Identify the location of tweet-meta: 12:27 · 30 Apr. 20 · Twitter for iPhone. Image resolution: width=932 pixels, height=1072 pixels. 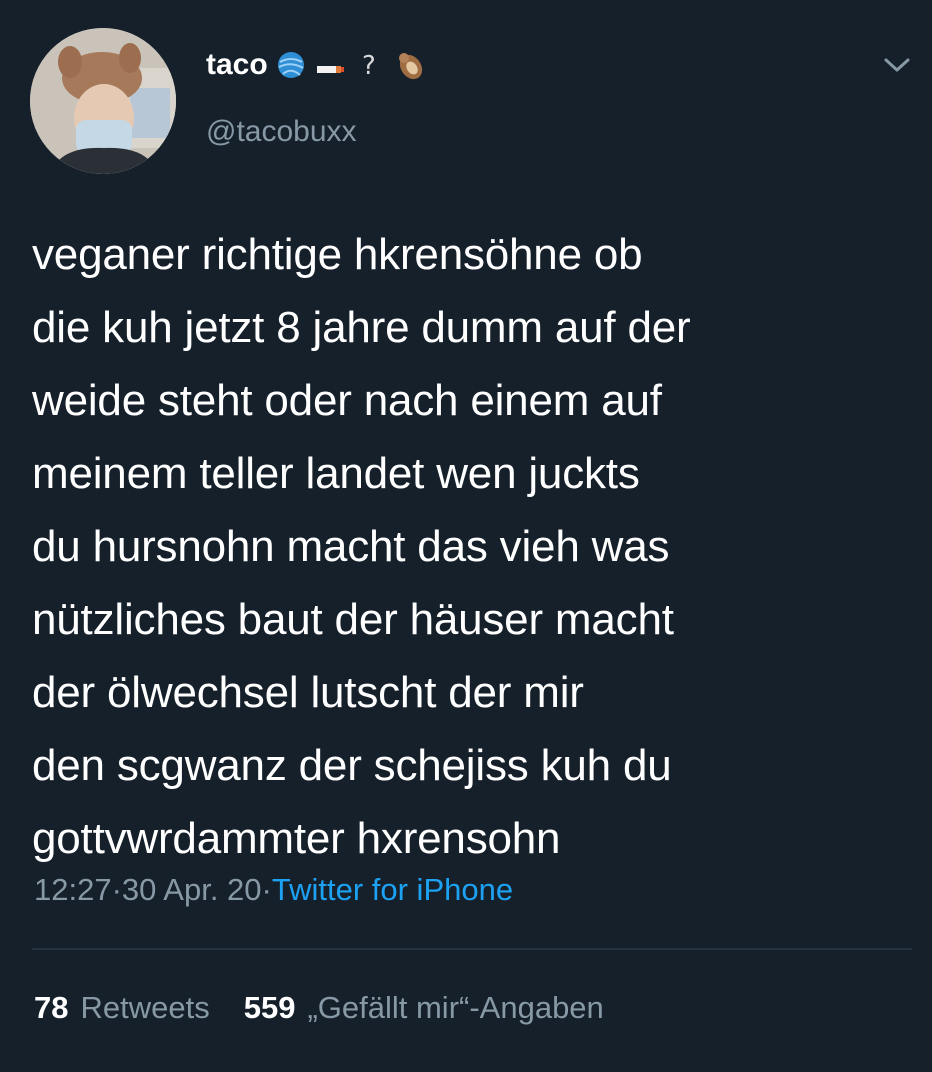
(273, 890).